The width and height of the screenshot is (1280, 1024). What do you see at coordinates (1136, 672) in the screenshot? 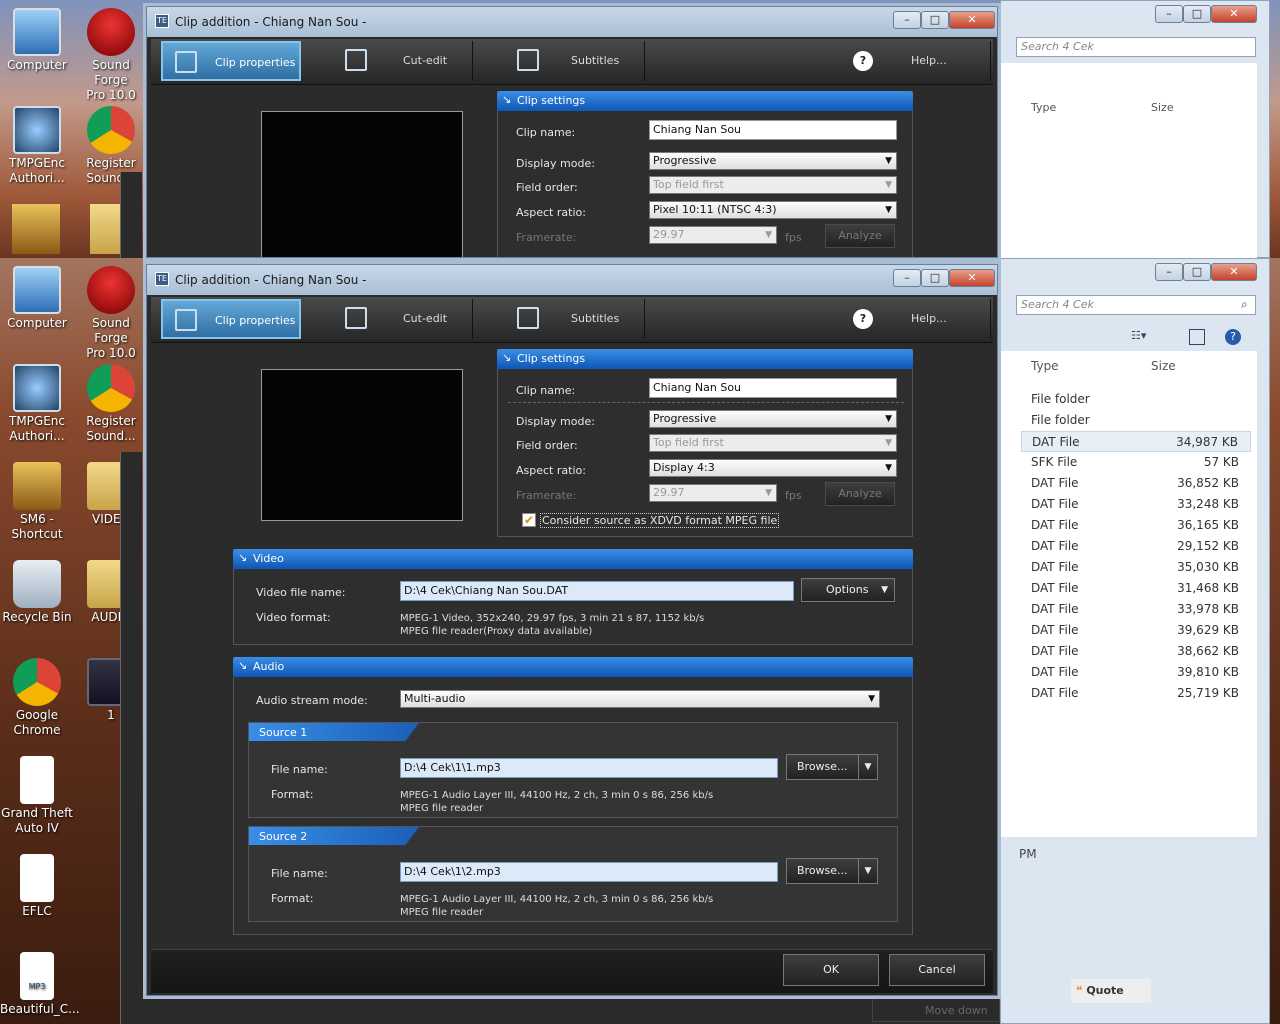
I see `file-list-row: DAT File 39,810 KB` at bounding box center [1136, 672].